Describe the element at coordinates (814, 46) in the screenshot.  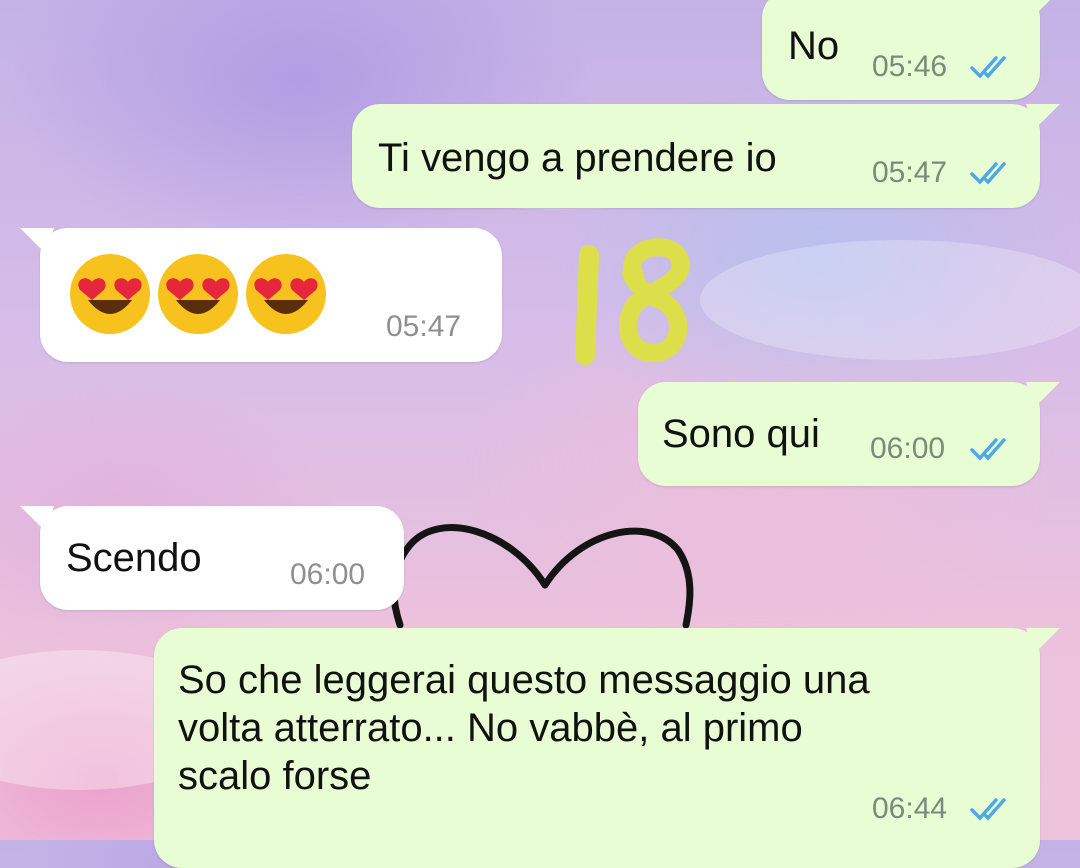
I see `message-text: No` at that location.